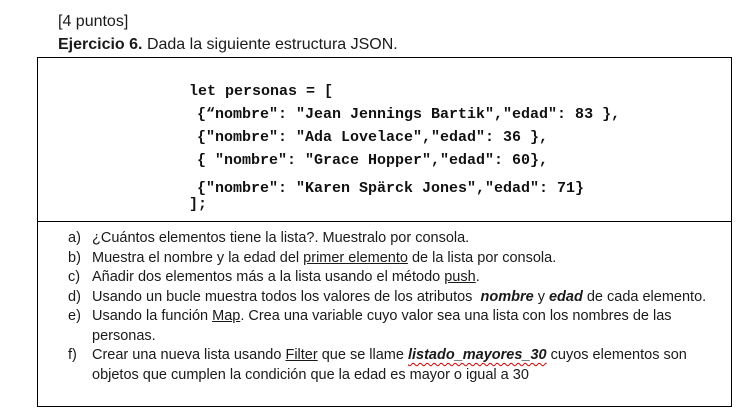  What do you see at coordinates (477, 277) in the screenshot?
I see `question-text-part: .` at bounding box center [477, 277].